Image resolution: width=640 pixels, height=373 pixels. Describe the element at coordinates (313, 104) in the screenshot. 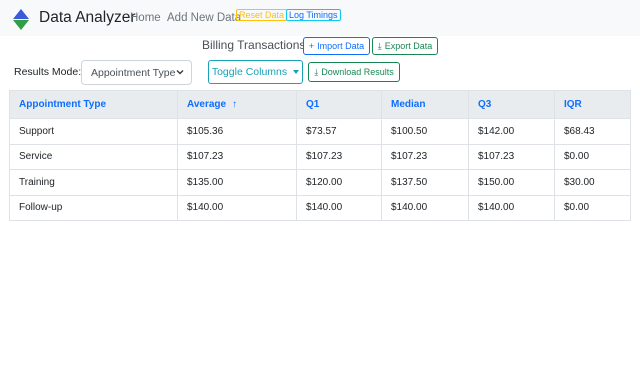

I see `header-label: Q1` at that location.